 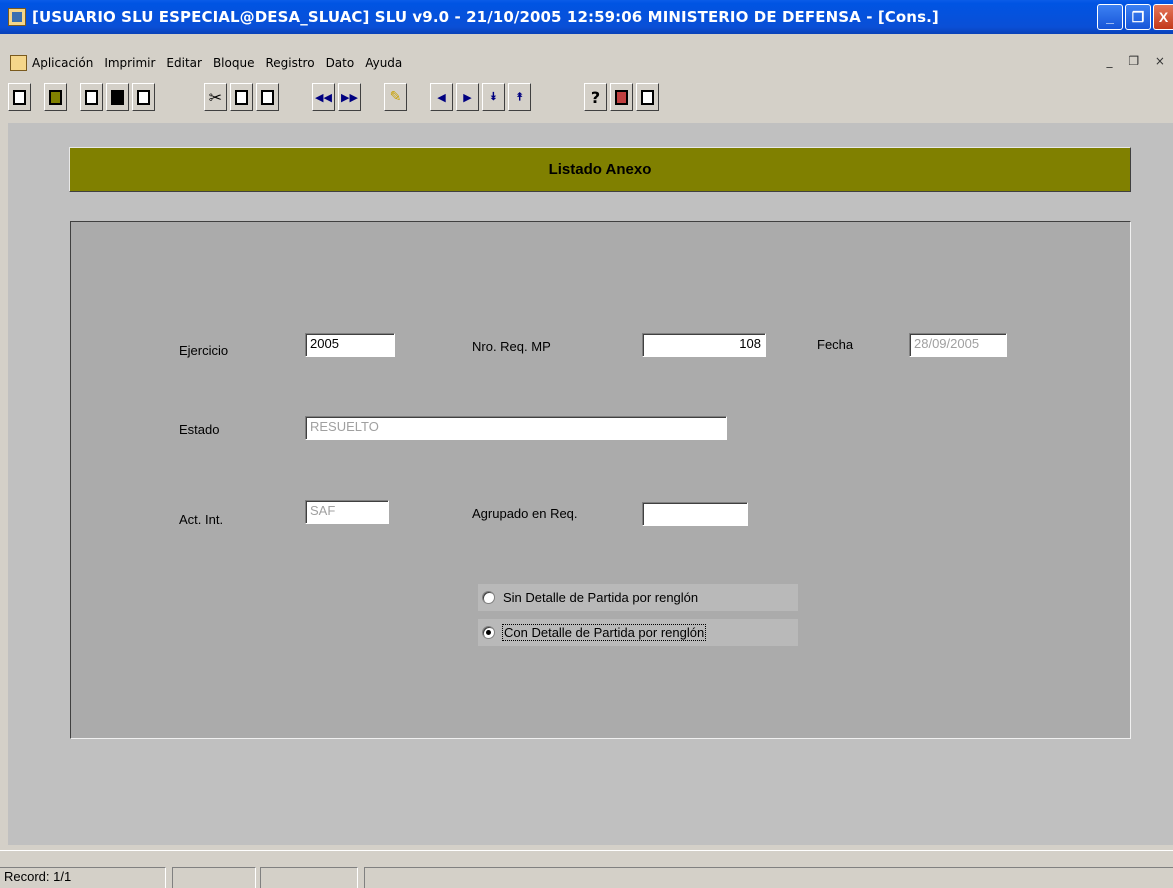 What do you see at coordinates (595, 97) in the screenshot?
I see `help-icon: ?` at bounding box center [595, 97].